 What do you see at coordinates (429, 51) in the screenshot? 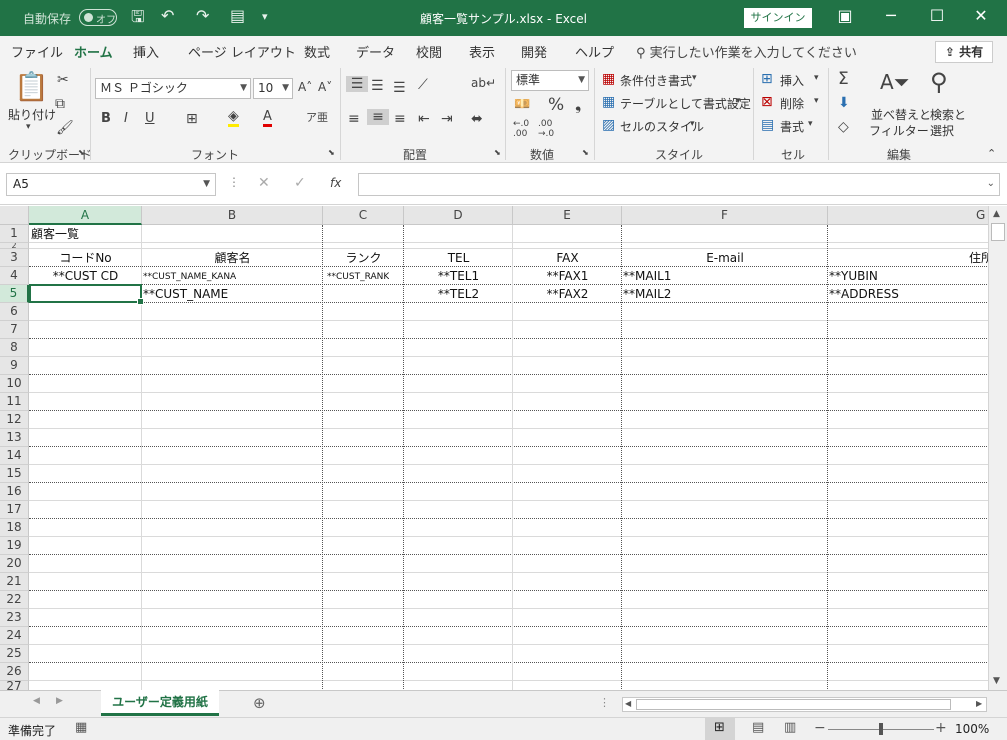
I see `tab-review: 校閲` at bounding box center [429, 51].